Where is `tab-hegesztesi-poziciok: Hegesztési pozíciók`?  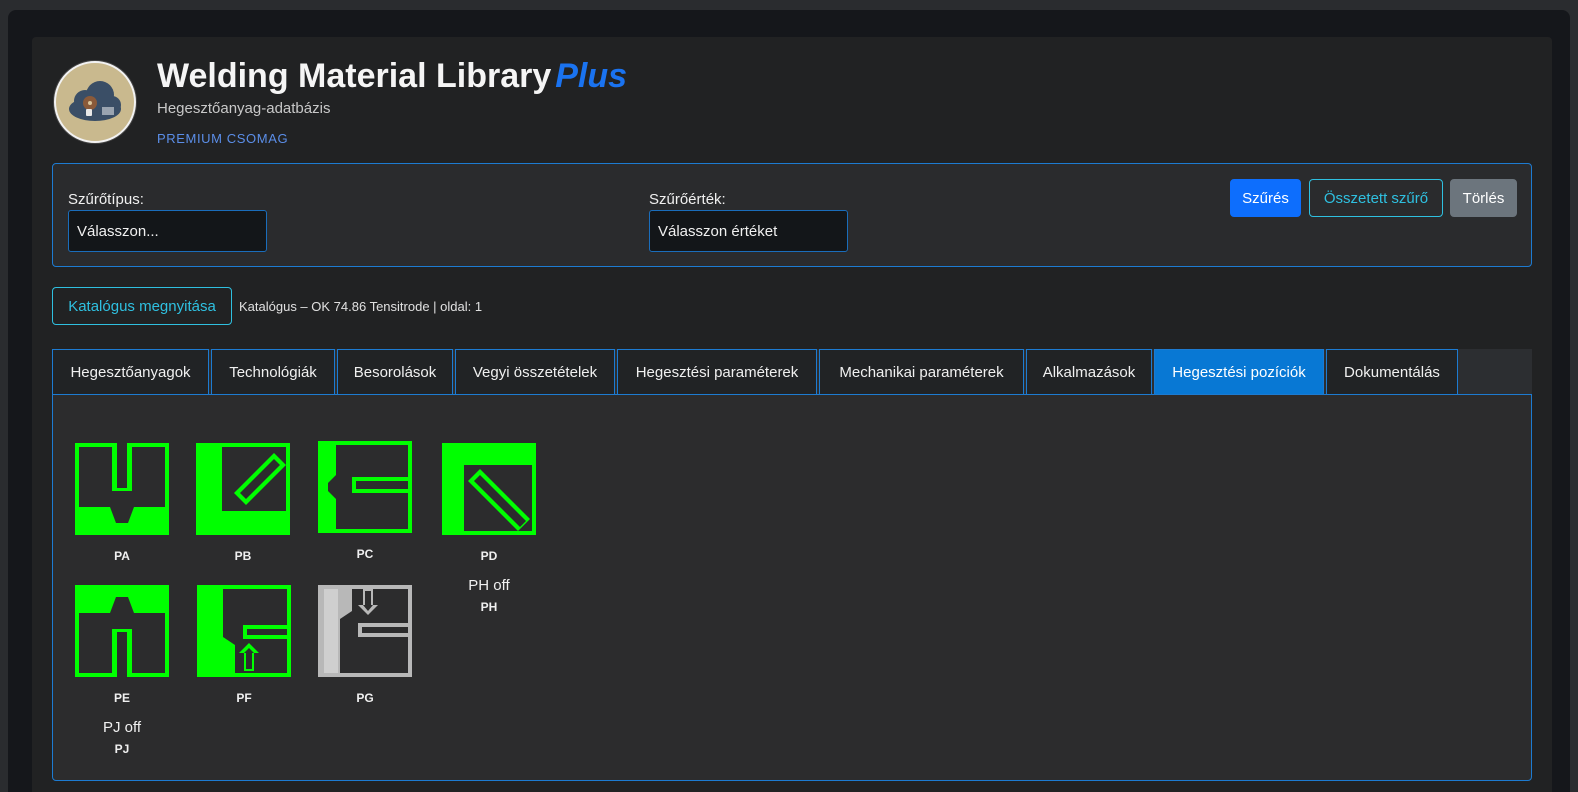
tab-hegesztesi-poziciok: Hegesztési pozíciók is located at coordinates (1239, 372).